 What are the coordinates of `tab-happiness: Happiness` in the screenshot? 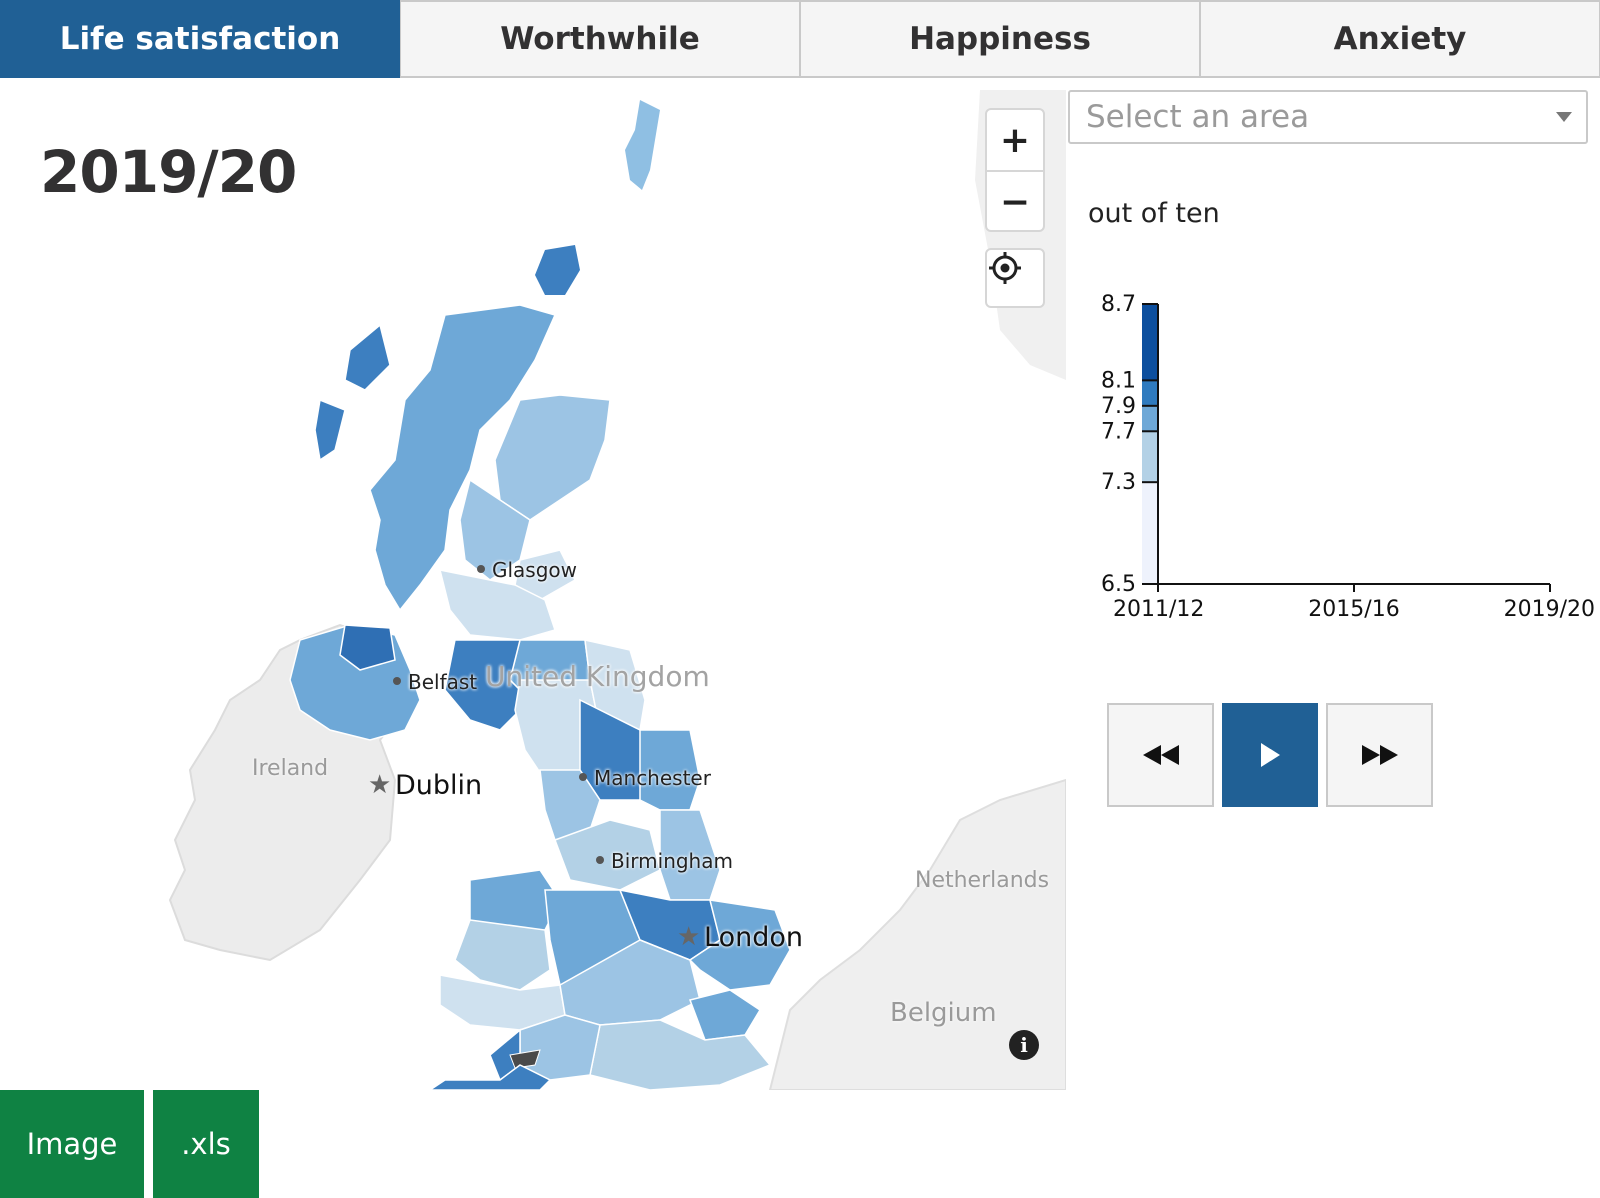 It's located at (1000, 39).